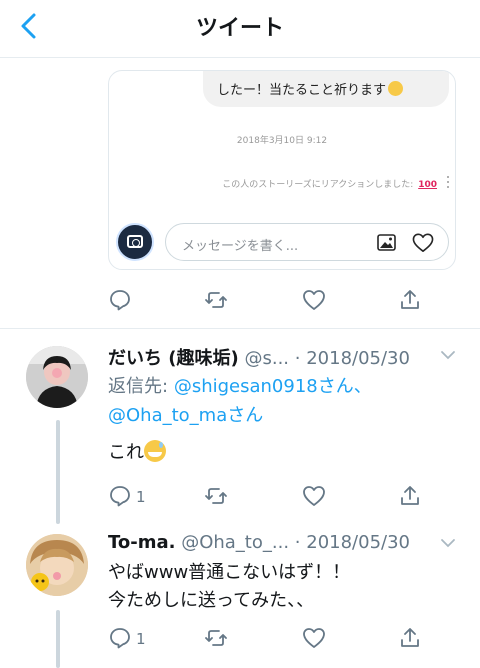 Image resolution: width=480 pixels, height=668 pixels. Describe the element at coordinates (229, 572) in the screenshot. I see `tweet-text-line: やばwww普通こないはず！！` at that location.